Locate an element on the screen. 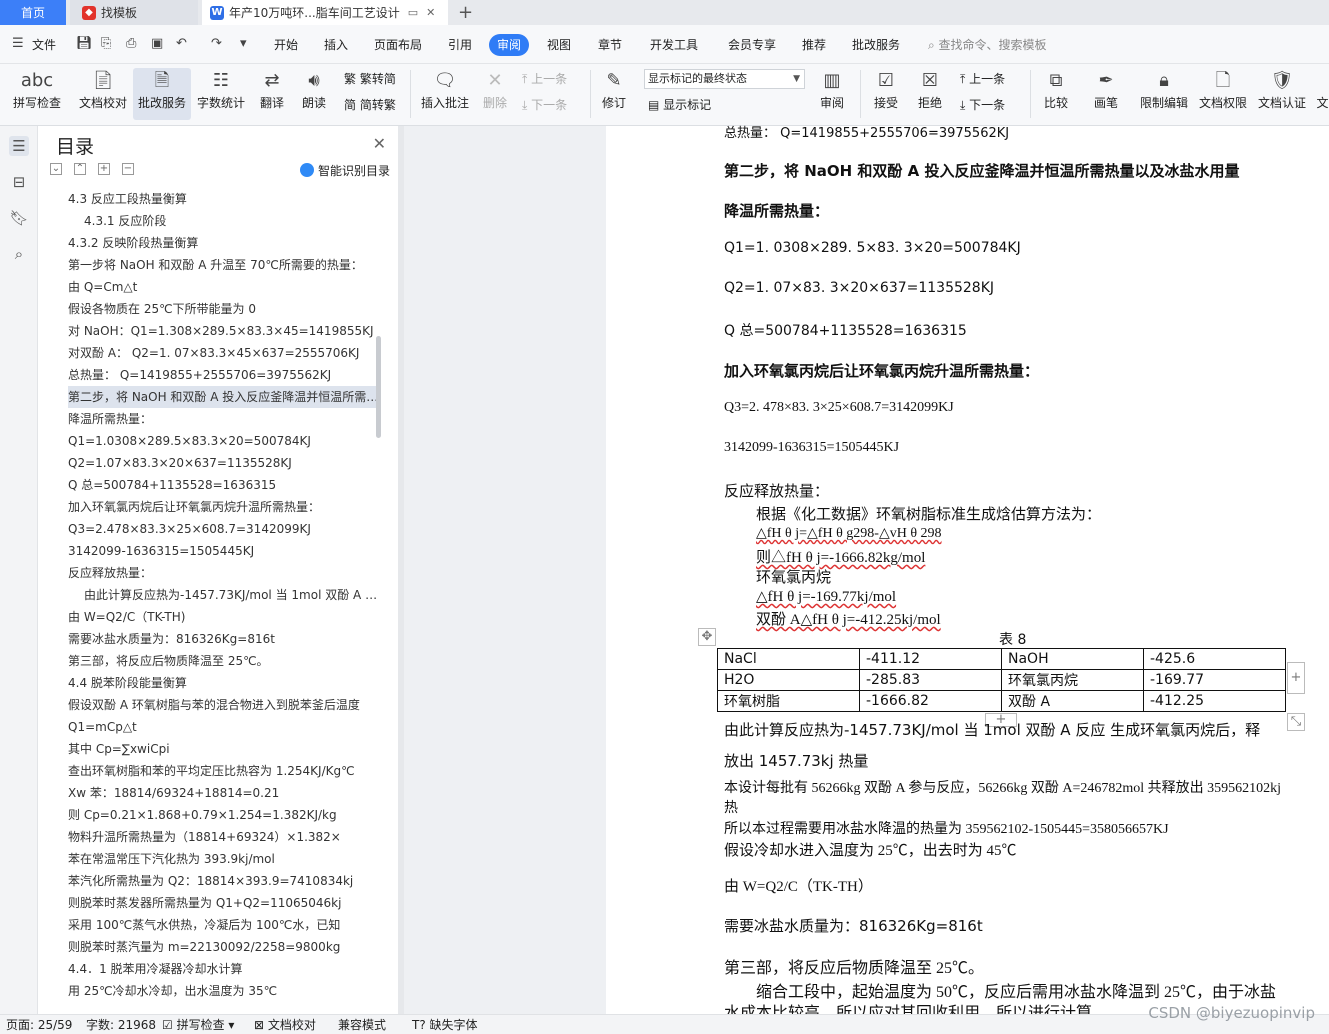 The width and height of the screenshot is (1329, 1034). tab-document: W 年产10万吨环...脂车间工艺设计 ▭ ✕ is located at coordinates (325, 12).